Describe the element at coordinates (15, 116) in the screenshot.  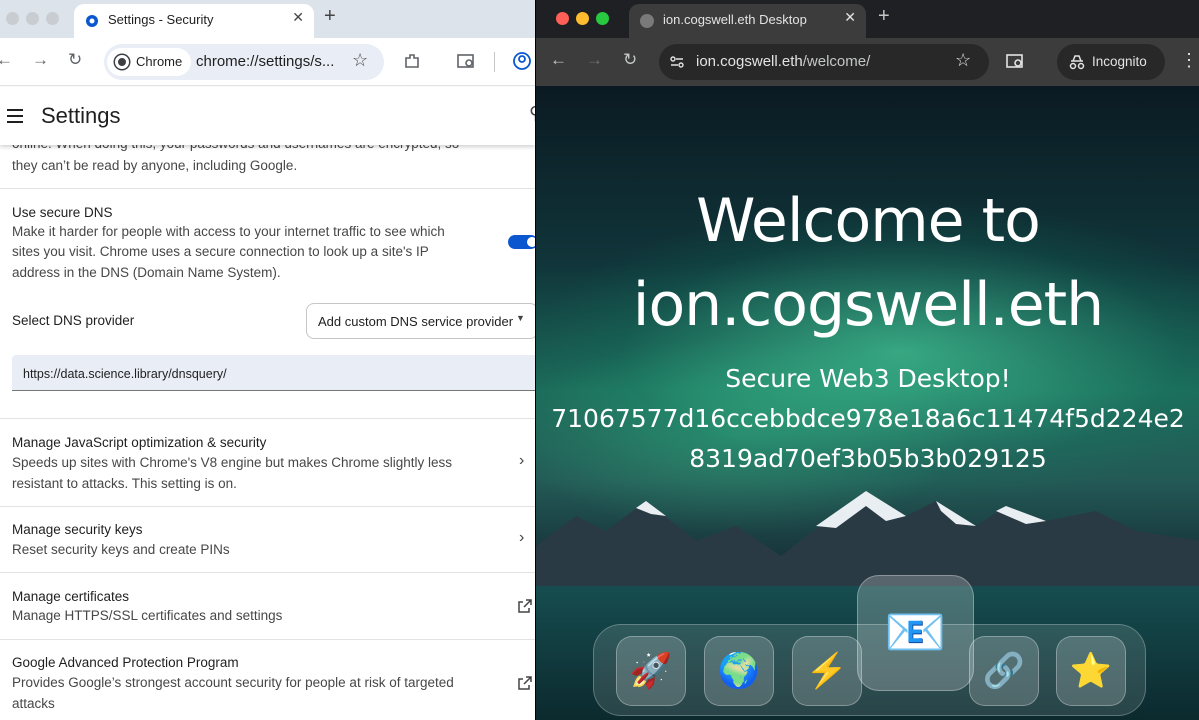
I see `menu-icon` at that location.